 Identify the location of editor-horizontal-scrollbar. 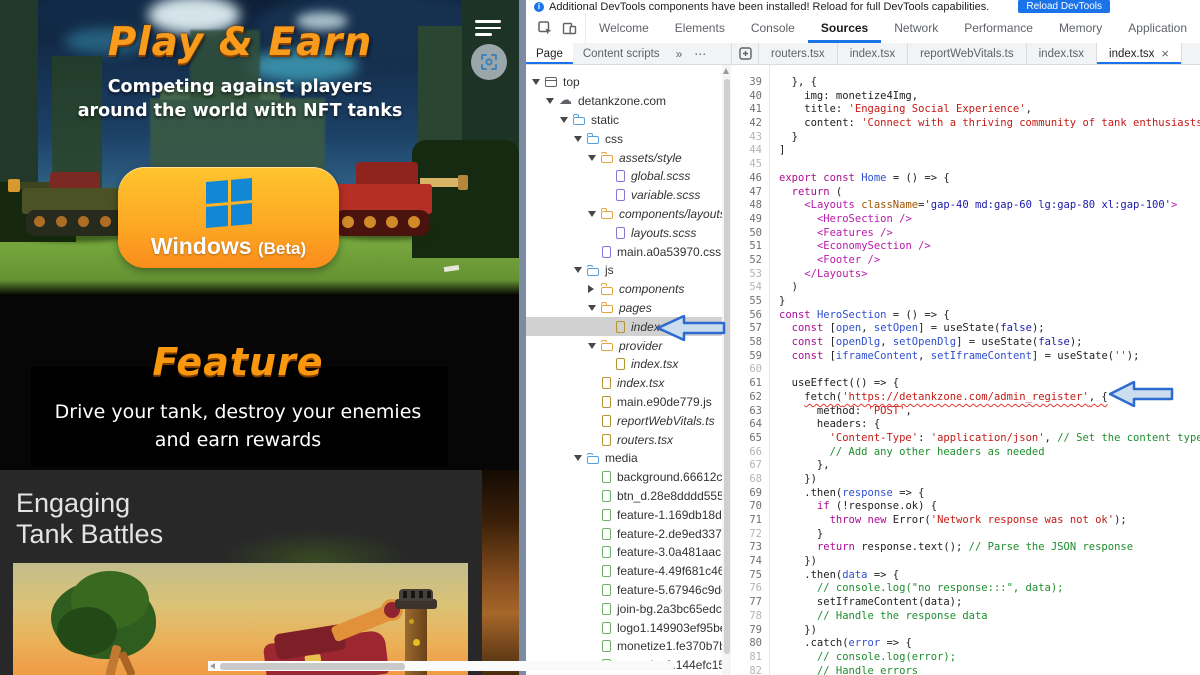
(441, 666).